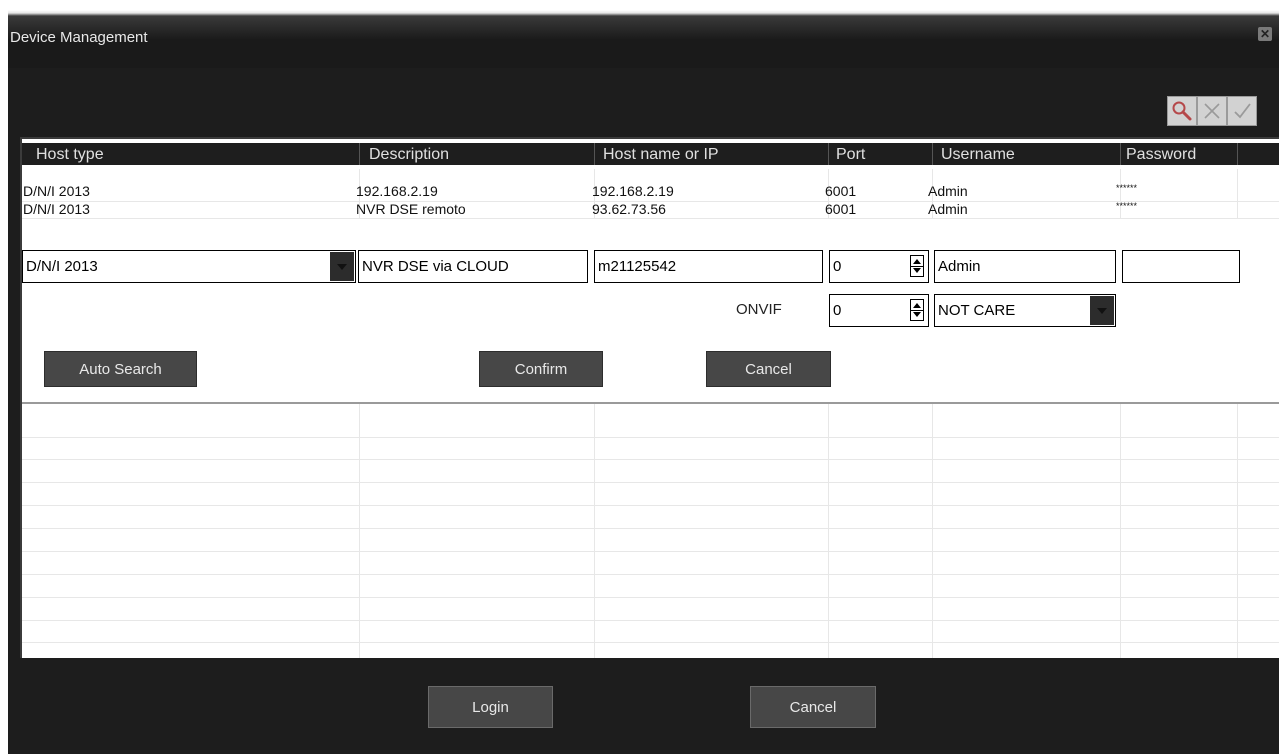 The height and width of the screenshot is (754, 1279). Describe the element at coordinates (473, 266) in the screenshot. I see `description-input: NVR DSE via CLOUD` at that location.